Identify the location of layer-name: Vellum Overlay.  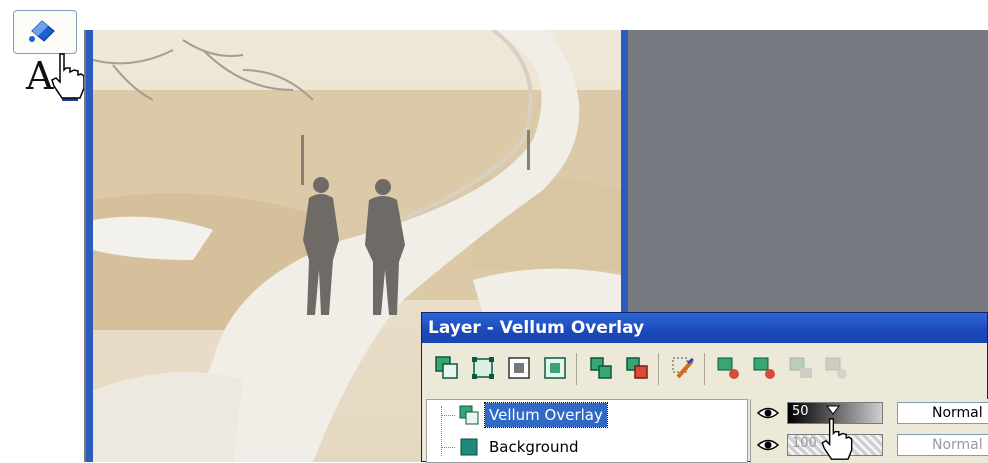
(546, 415).